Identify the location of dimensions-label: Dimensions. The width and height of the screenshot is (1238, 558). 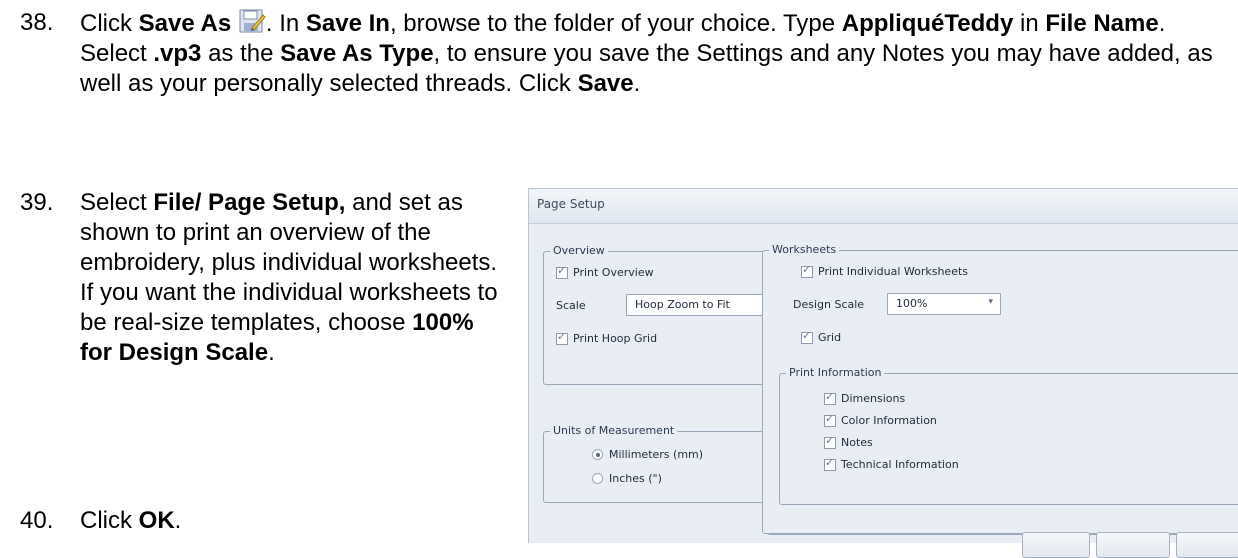
(873, 398).